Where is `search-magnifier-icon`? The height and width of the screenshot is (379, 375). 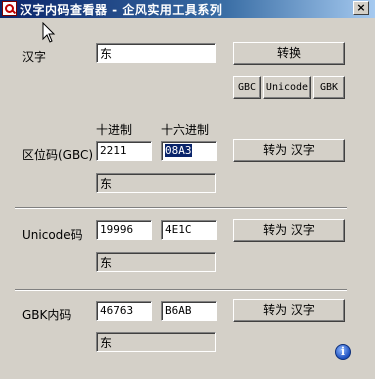
search-magnifier-icon is located at coordinates (9, 8).